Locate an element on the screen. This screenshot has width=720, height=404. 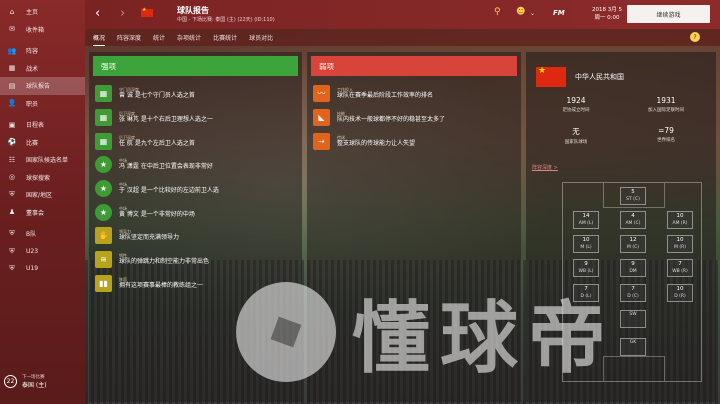
tab: 阵容深度 is located at coordinates (129, 37).